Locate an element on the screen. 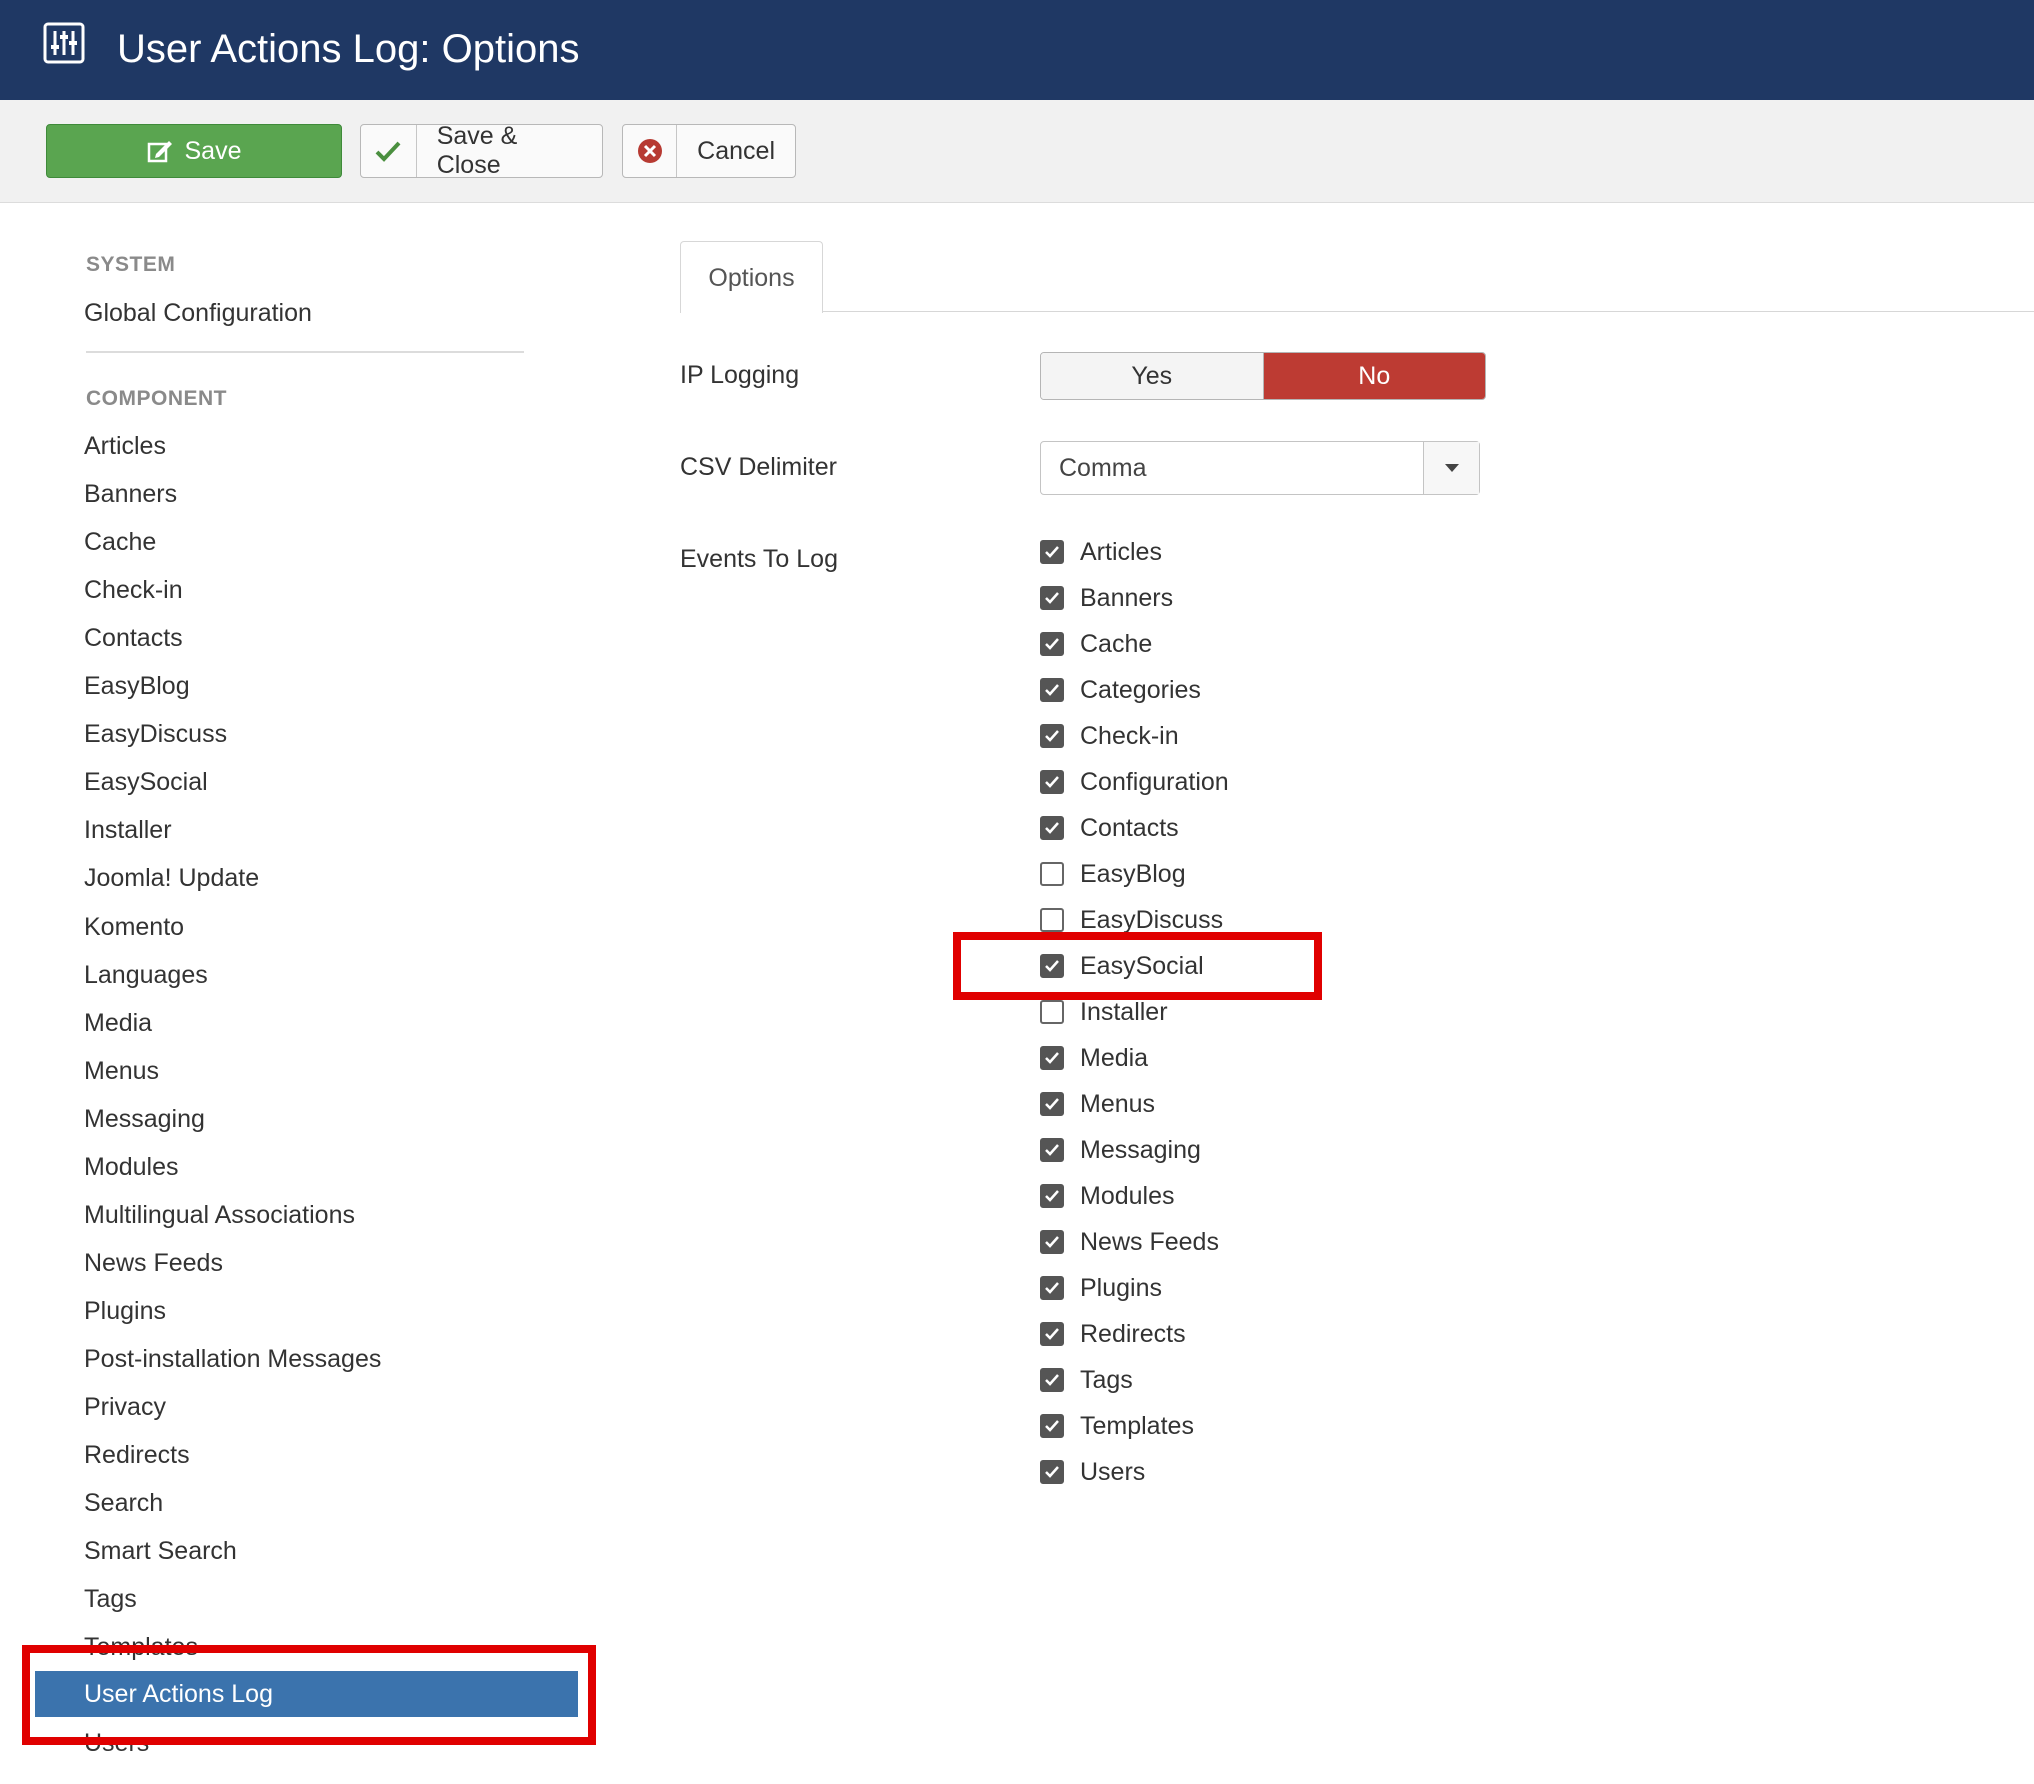 This screenshot has height=1784, width=2034. sidebar-item-tags: Tags is located at coordinates (110, 1599).